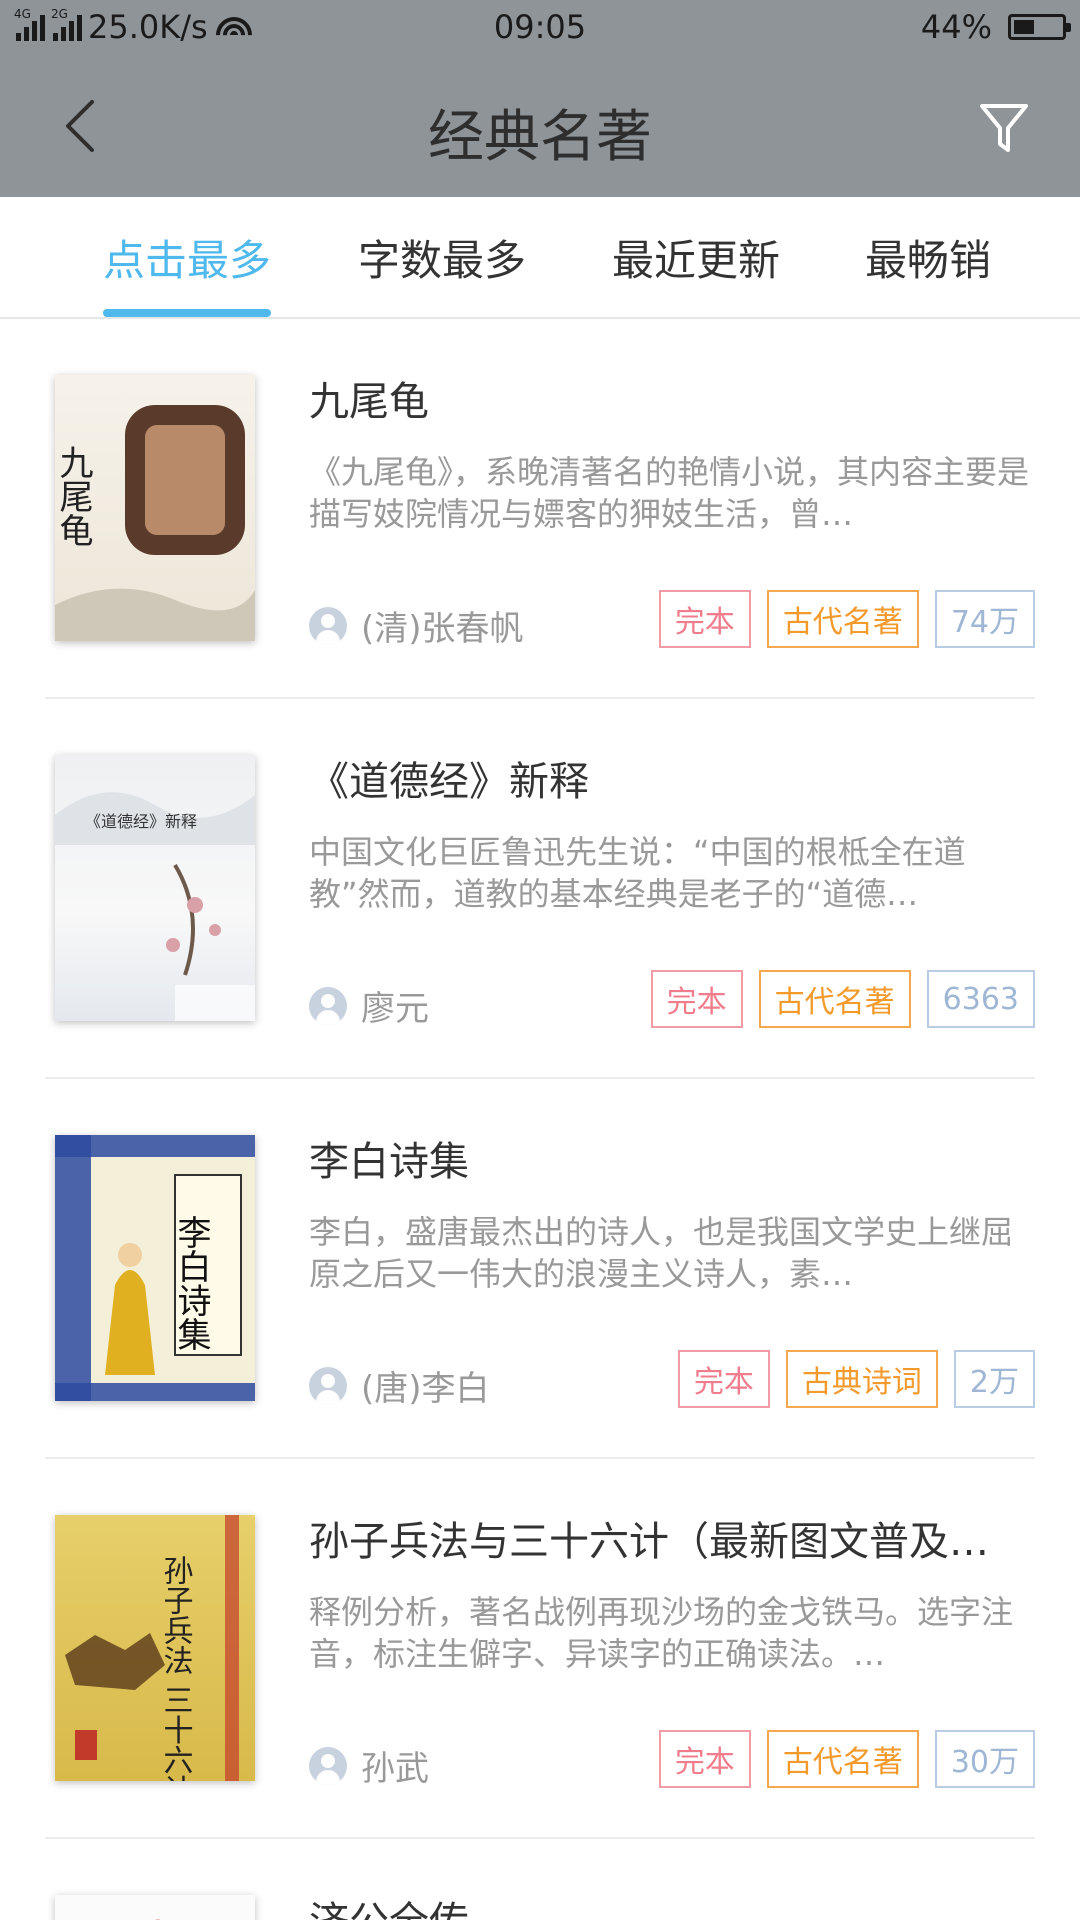 This screenshot has height=1920, width=1080. Describe the element at coordinates (141, 821) in the screenshot. I see `cover-title: 《道德经》新释` at that location.